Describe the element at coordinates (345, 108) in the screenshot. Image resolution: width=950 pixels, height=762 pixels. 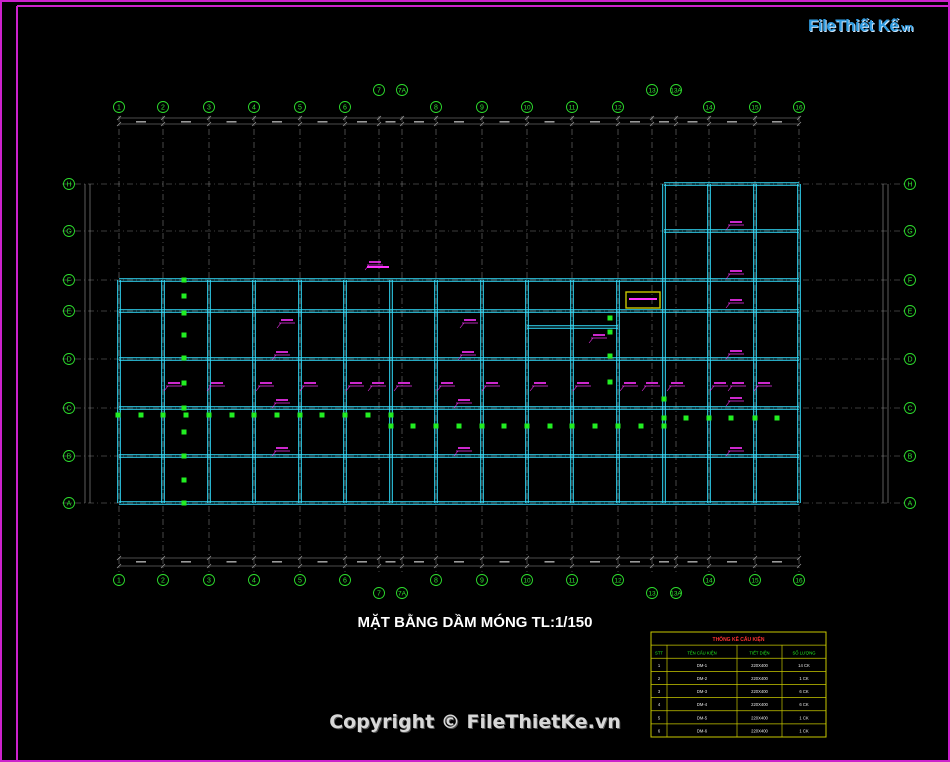
I see `grid-bubble-label: 6` at that location.